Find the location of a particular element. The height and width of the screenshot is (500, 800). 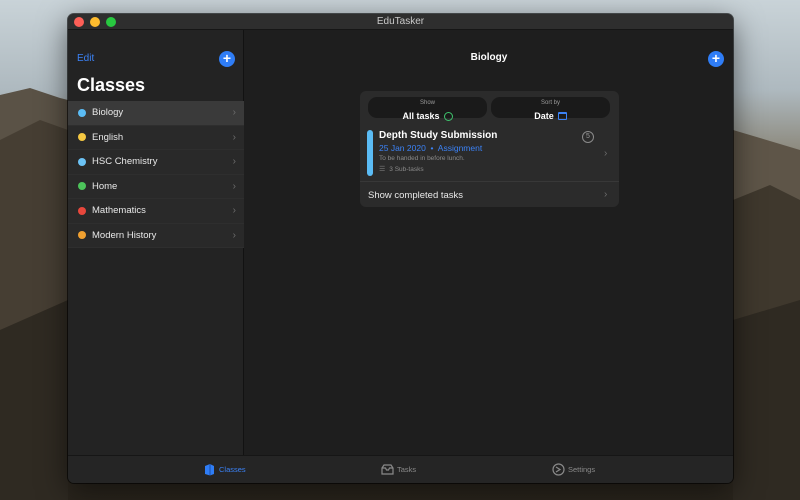

tab-classes: Classes is located at coordinates (224, 469).